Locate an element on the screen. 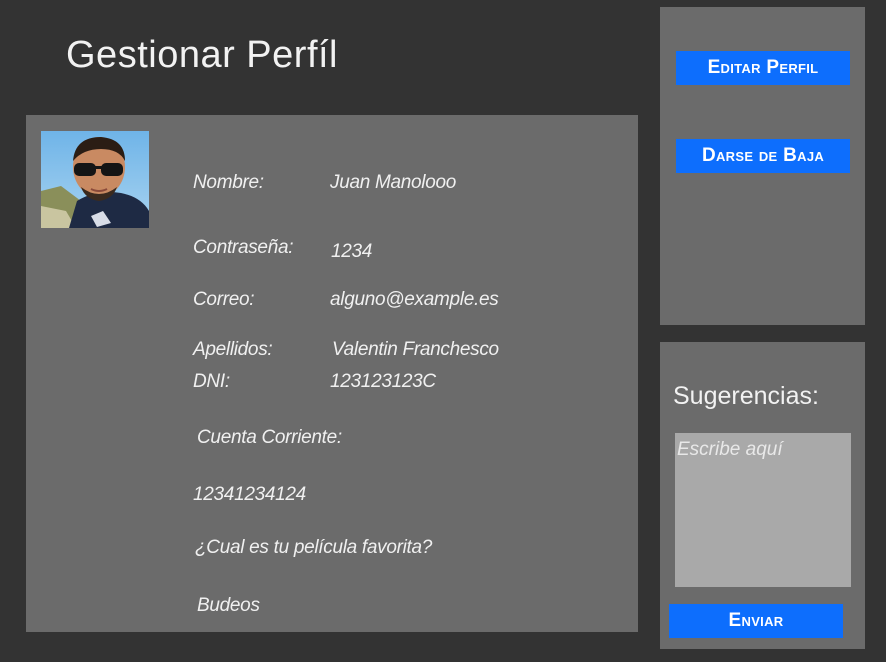  suggestions-input is located at coordinates (763, 510).